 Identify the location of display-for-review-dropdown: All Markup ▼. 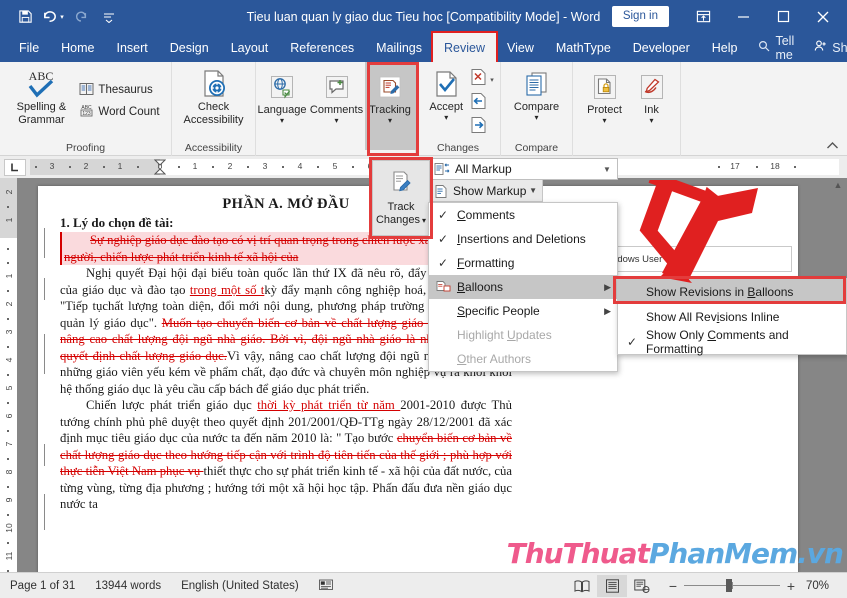
(523, 169).